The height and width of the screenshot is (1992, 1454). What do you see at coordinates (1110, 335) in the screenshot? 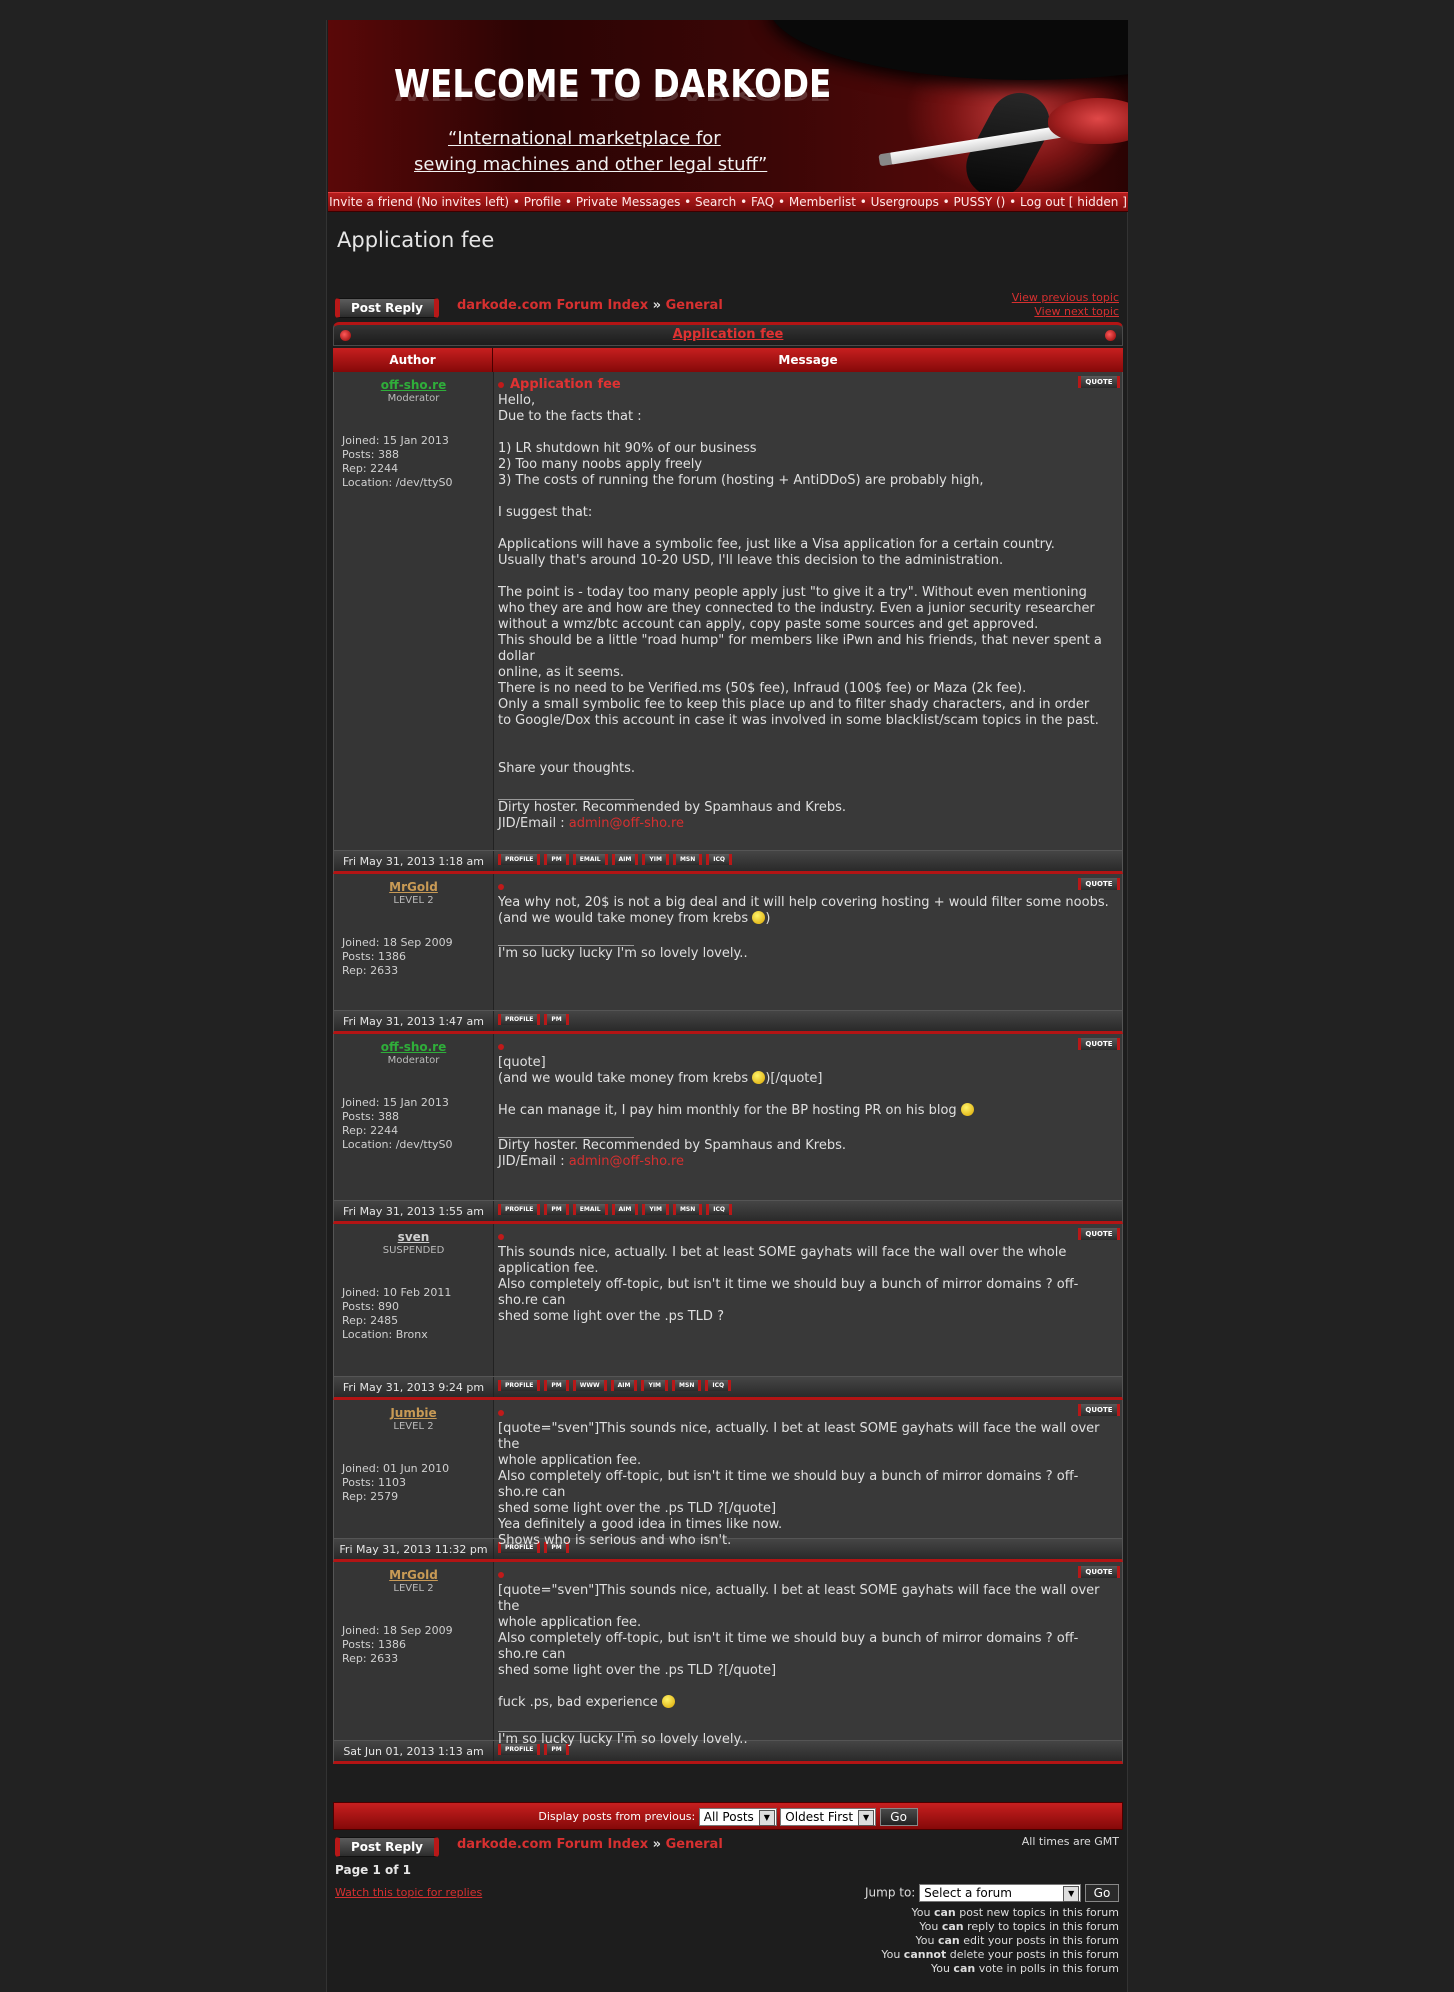
I see `header-dot-icon` at bounding box center [1110, 335].